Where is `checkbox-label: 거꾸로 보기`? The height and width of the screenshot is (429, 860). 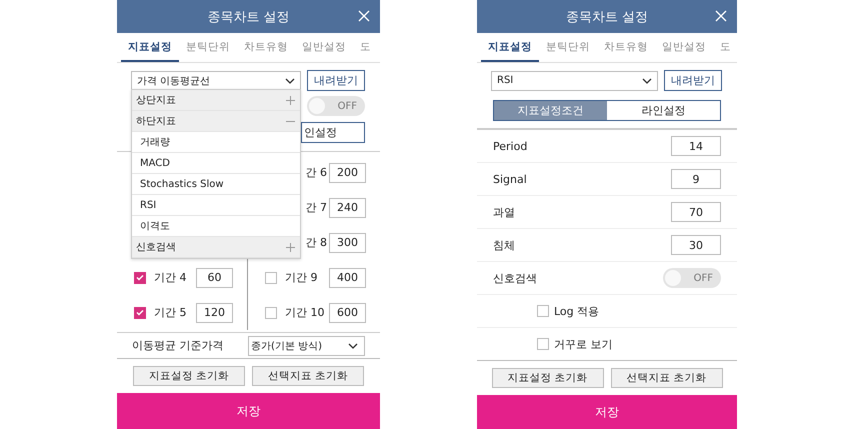 checkbox-label: 거꾸로 보기 is located at coordinates (583, 344).